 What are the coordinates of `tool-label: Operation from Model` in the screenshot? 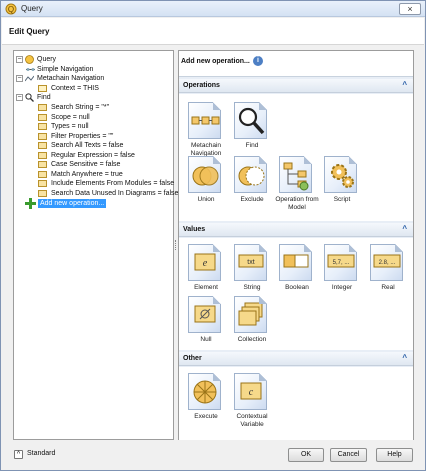 It's located at (297, 203).